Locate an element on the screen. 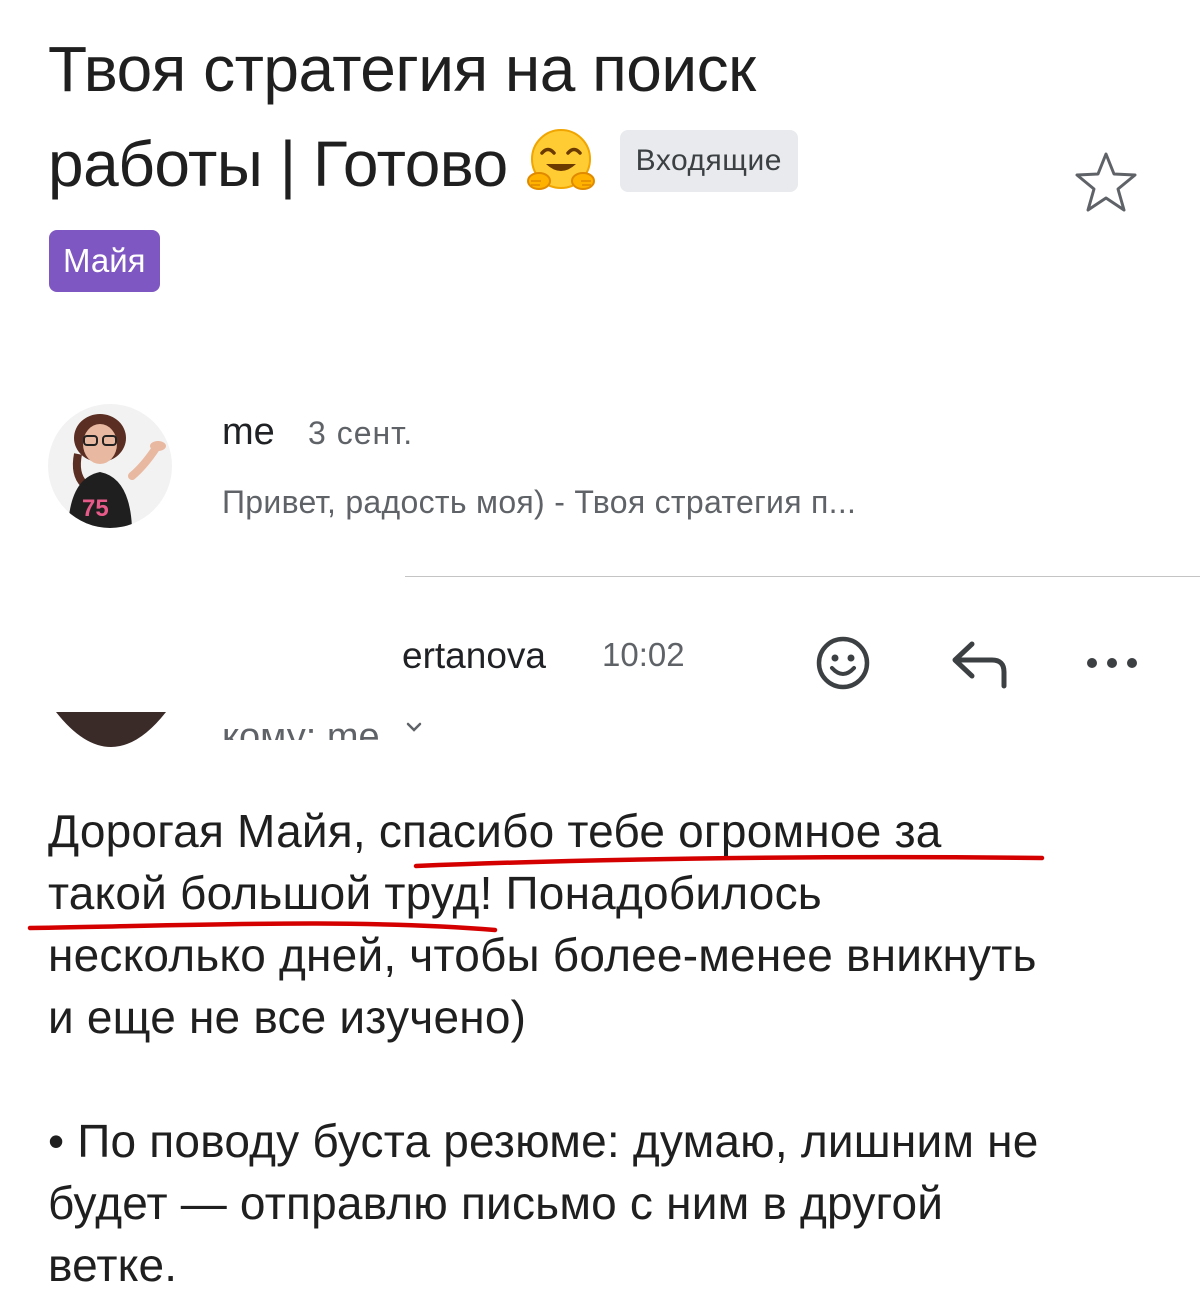 Image resolution: width=1200 pixels, height=1306 pixels. body-line: ветке. is located at coordinates (113, 1265).